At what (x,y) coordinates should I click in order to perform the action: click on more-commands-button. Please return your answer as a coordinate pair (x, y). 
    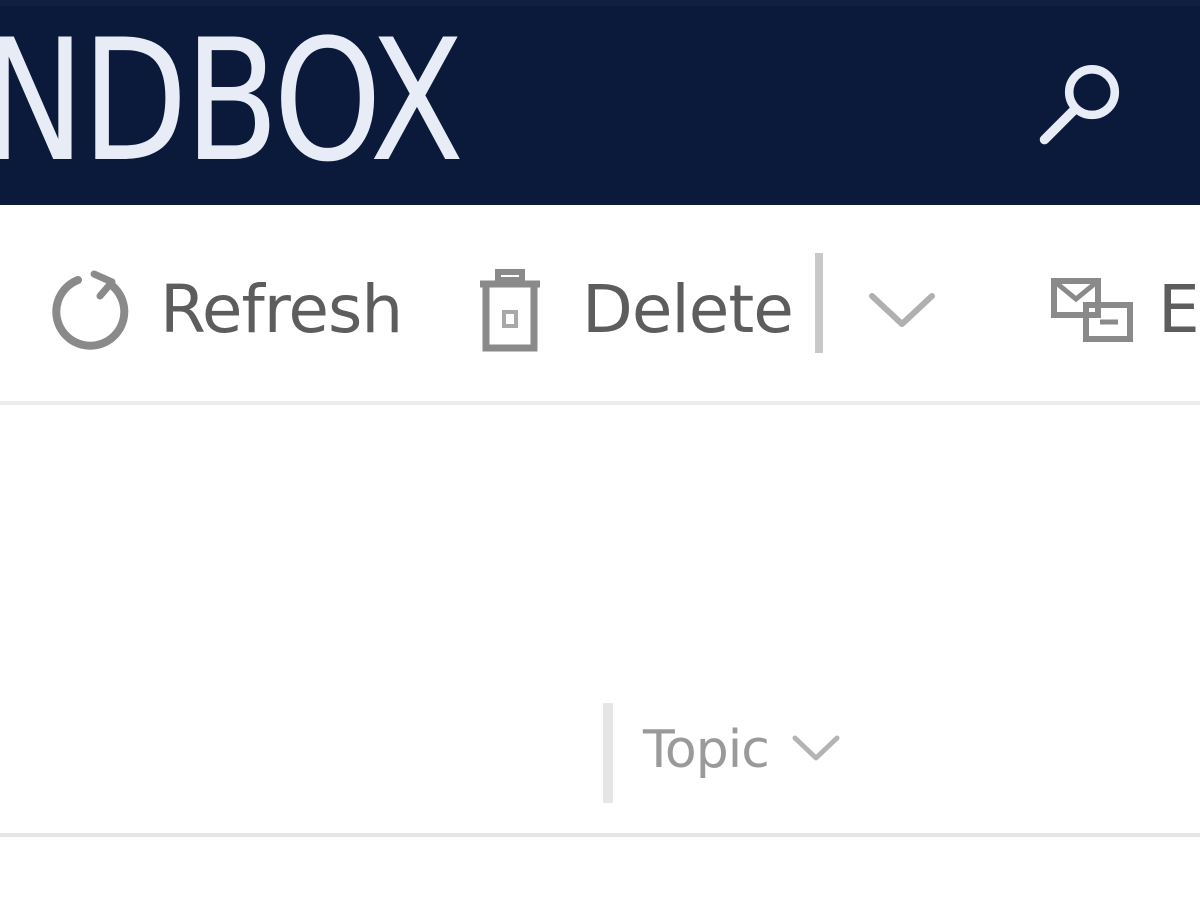
    Looking at the image, I should click on (902, 310).